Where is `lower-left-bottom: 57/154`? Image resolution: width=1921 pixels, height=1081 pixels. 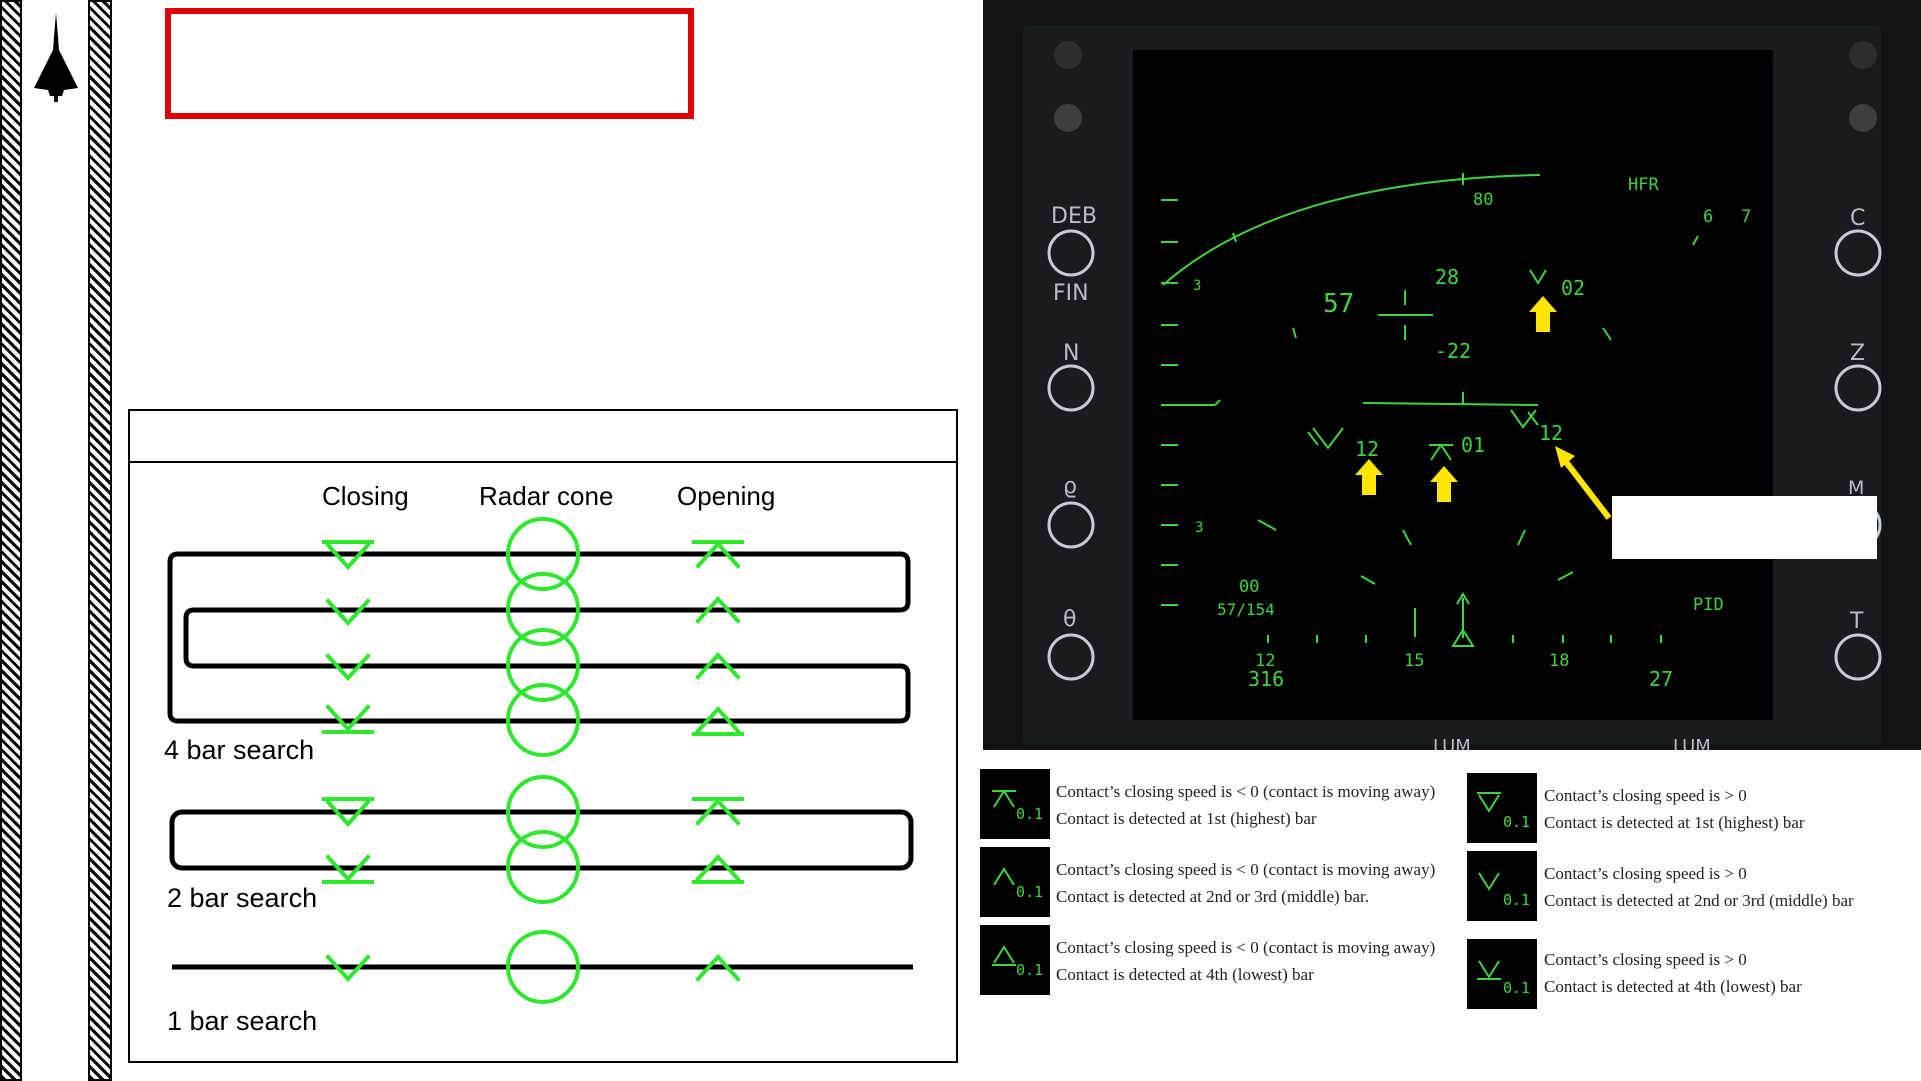
lower-left-bottom: 57/154 is located at coordinates (1246, 609).